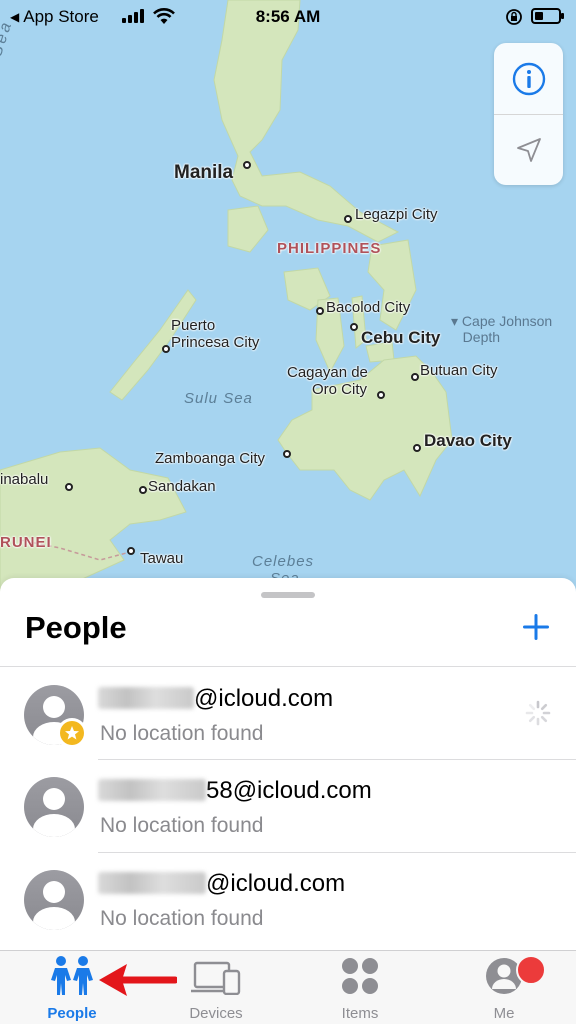 This screenshot has width=576, height=1024. I want to click on clock: 8:56 AM, so click(288, 16).